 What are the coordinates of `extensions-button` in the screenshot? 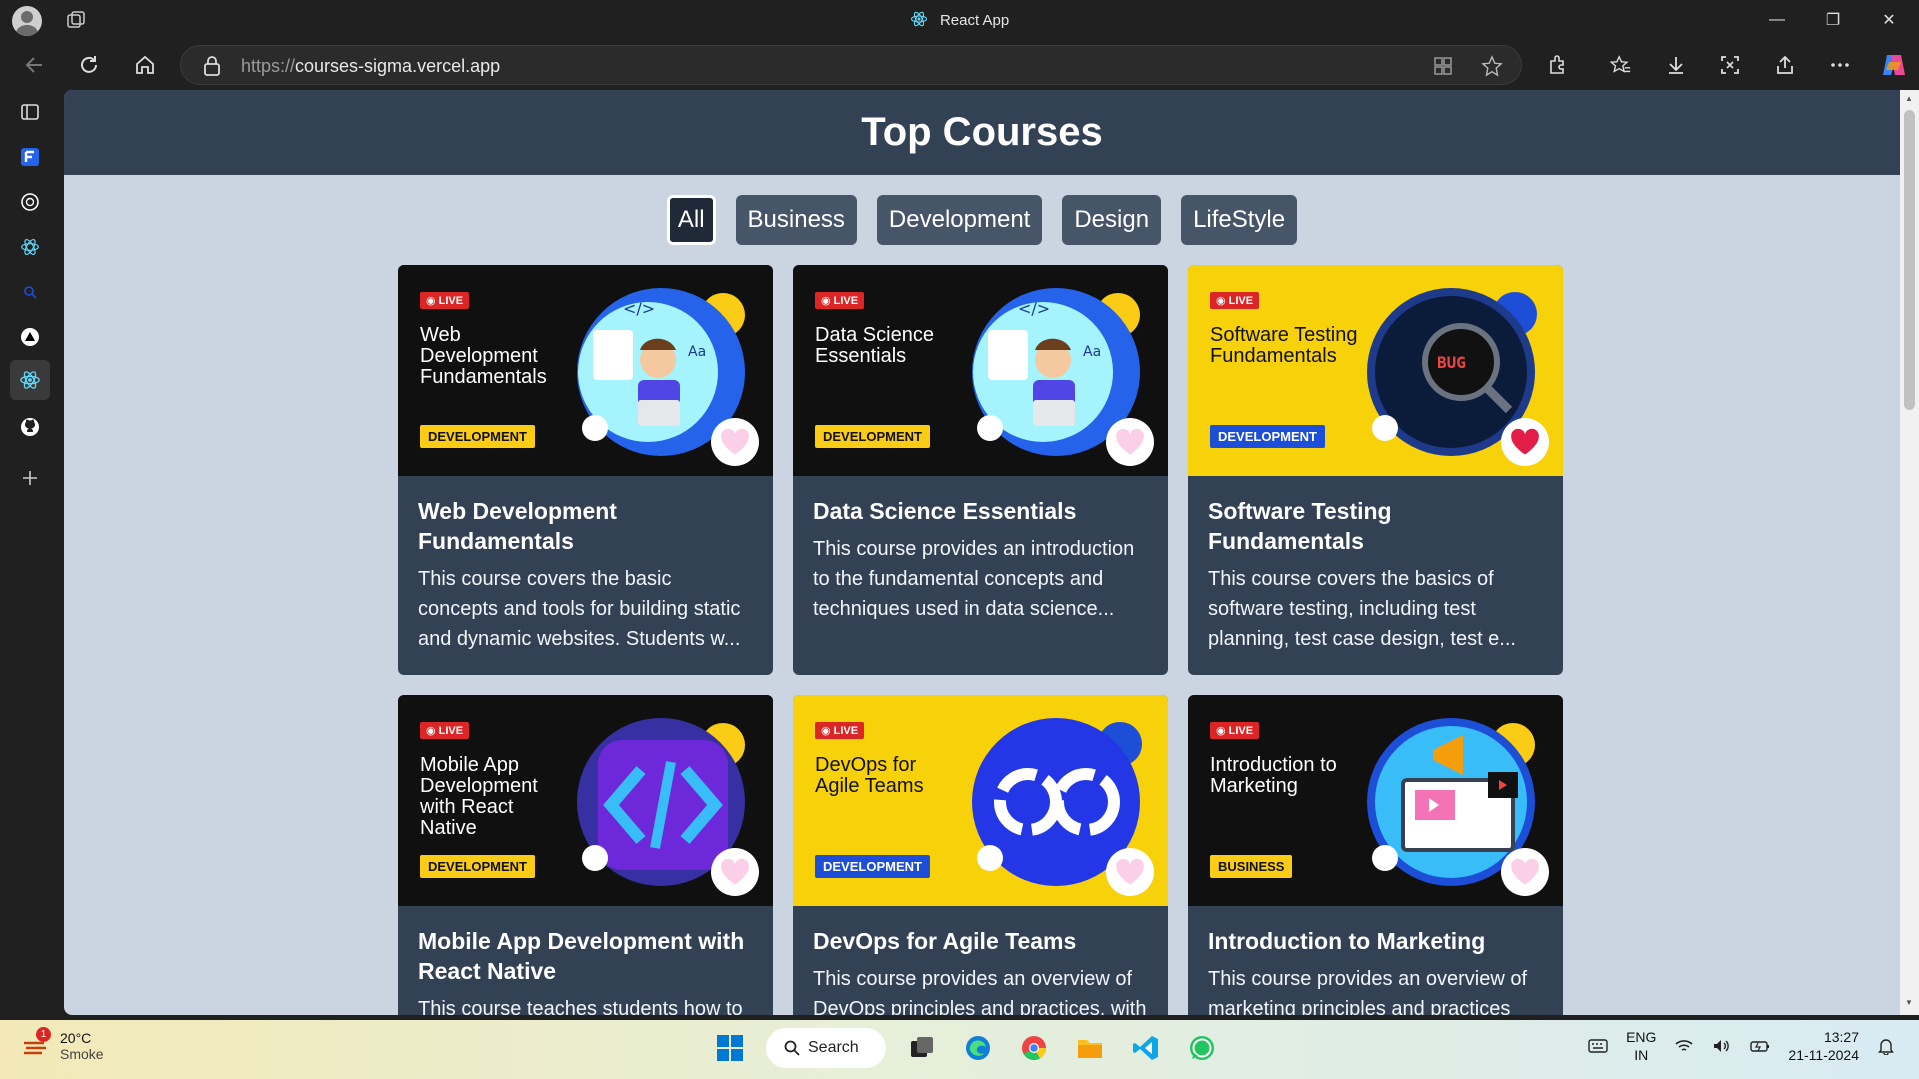 It's located at (1558, 65).